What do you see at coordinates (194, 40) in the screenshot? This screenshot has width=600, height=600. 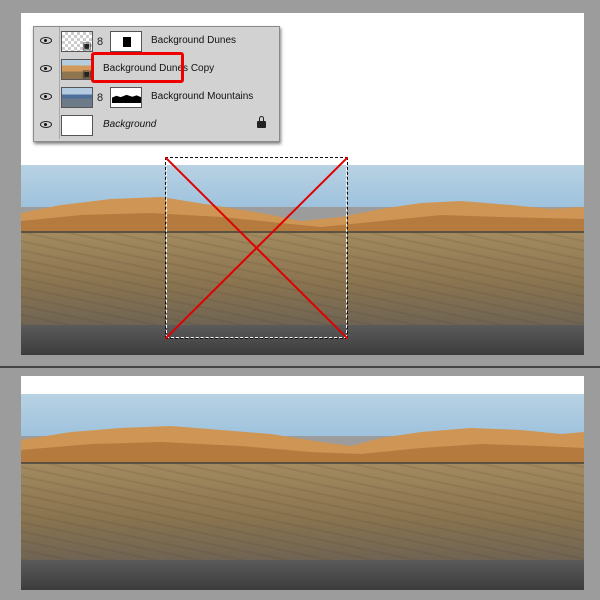 I see `layer-name: Background Dunes` at bounding box center [194, 40].